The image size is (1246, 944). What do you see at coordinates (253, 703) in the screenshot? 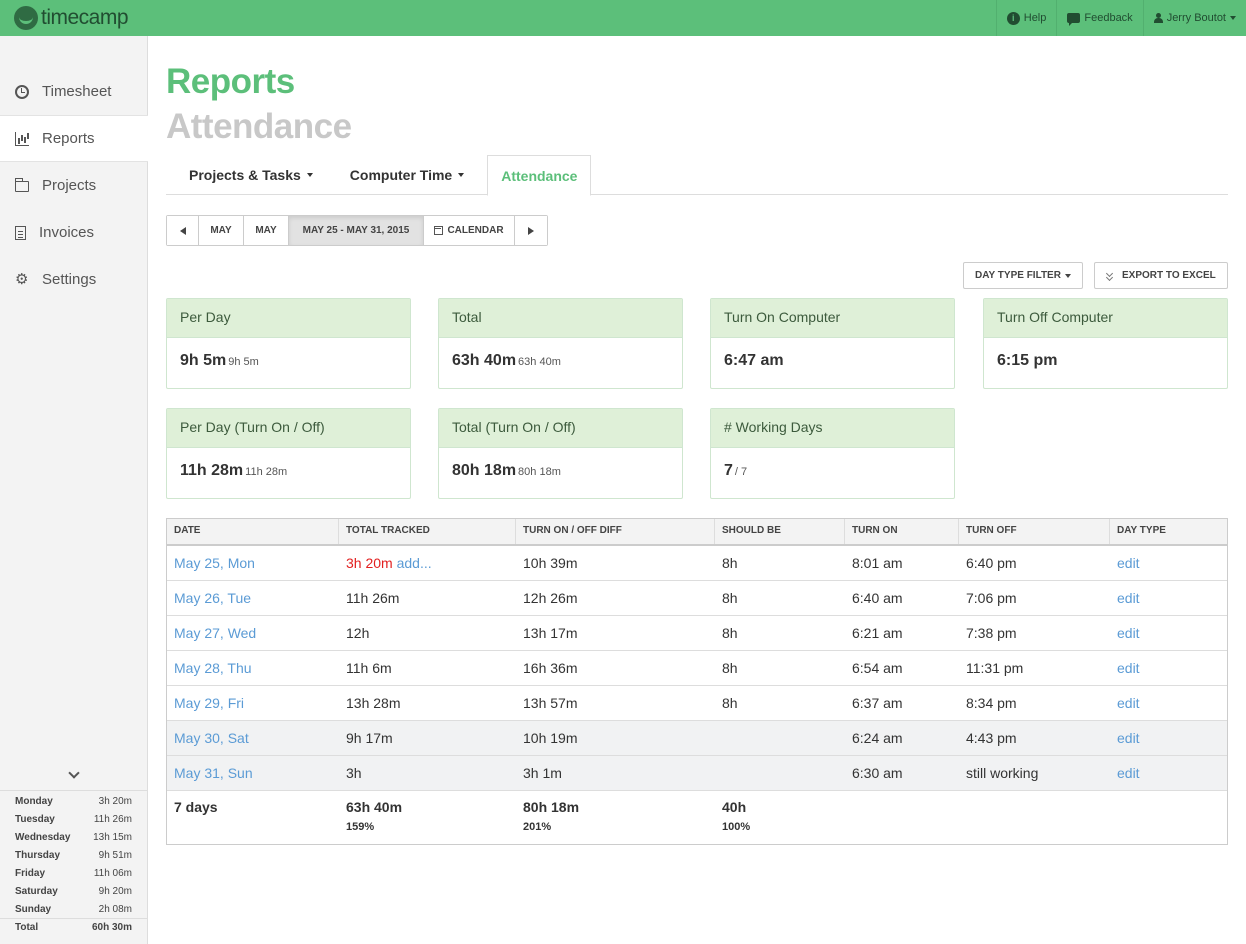
I see `date-link: May 29, Fri` at bounding box center [253, 703].